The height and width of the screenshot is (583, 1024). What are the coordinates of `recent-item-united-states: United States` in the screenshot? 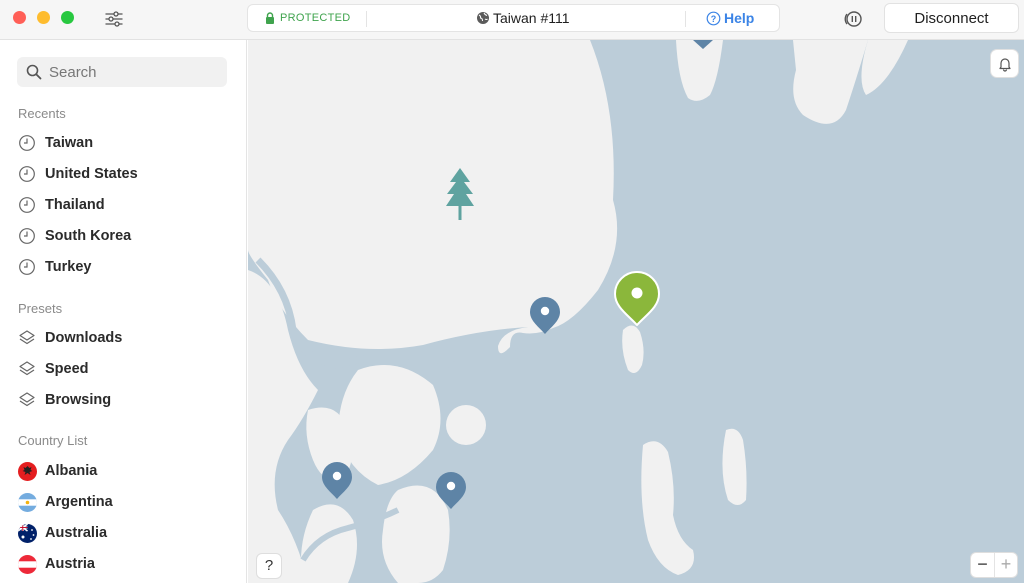 It's located at (127, 174).